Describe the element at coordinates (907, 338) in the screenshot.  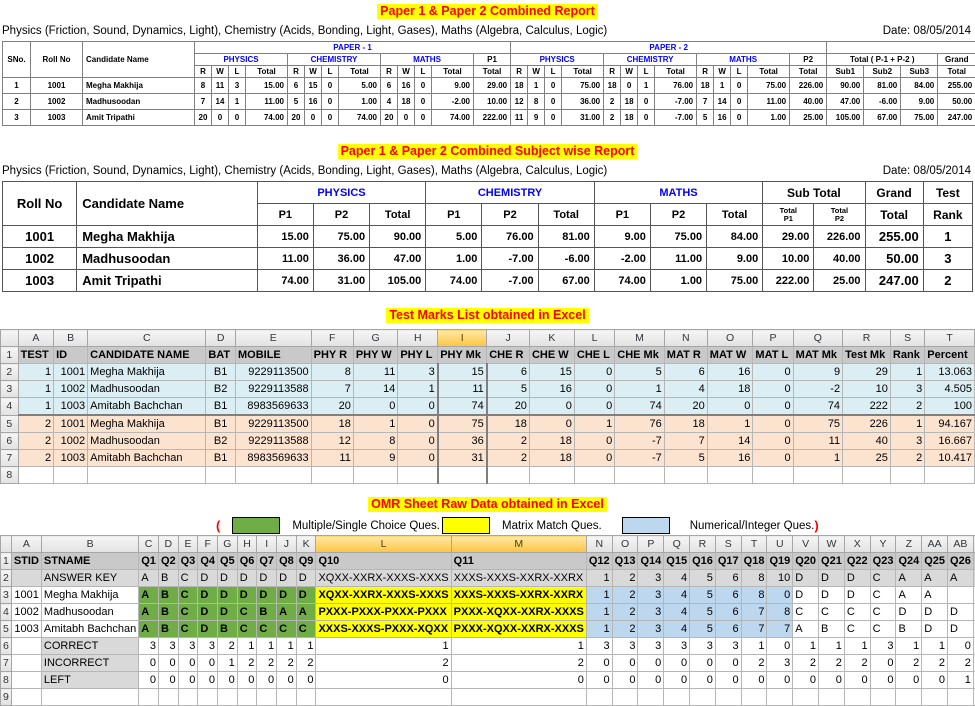
I see `column-header-S: S` at that location.